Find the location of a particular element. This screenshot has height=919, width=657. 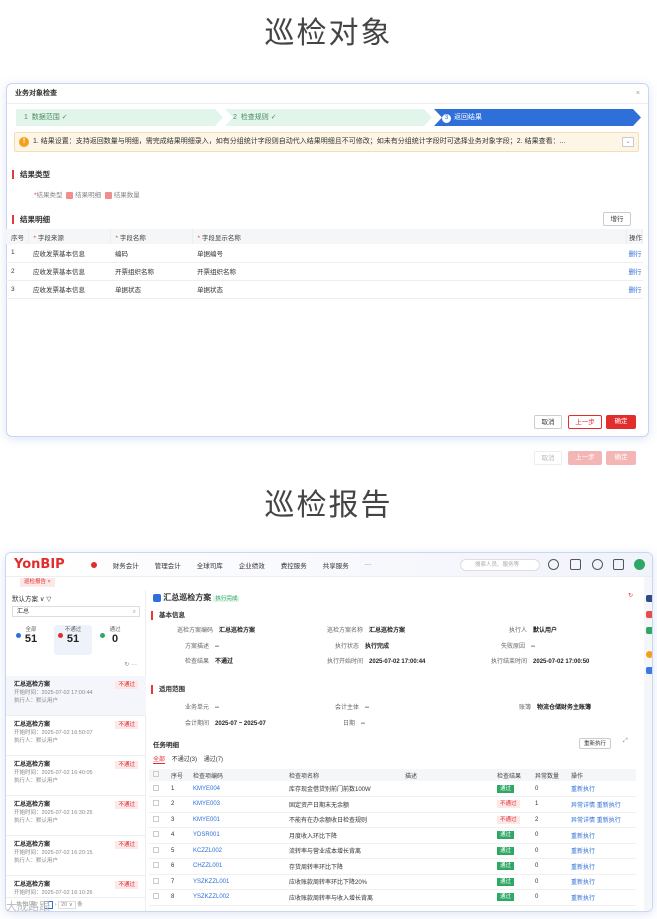

filter-icon: ▽ is located at coordinates (48, 599).